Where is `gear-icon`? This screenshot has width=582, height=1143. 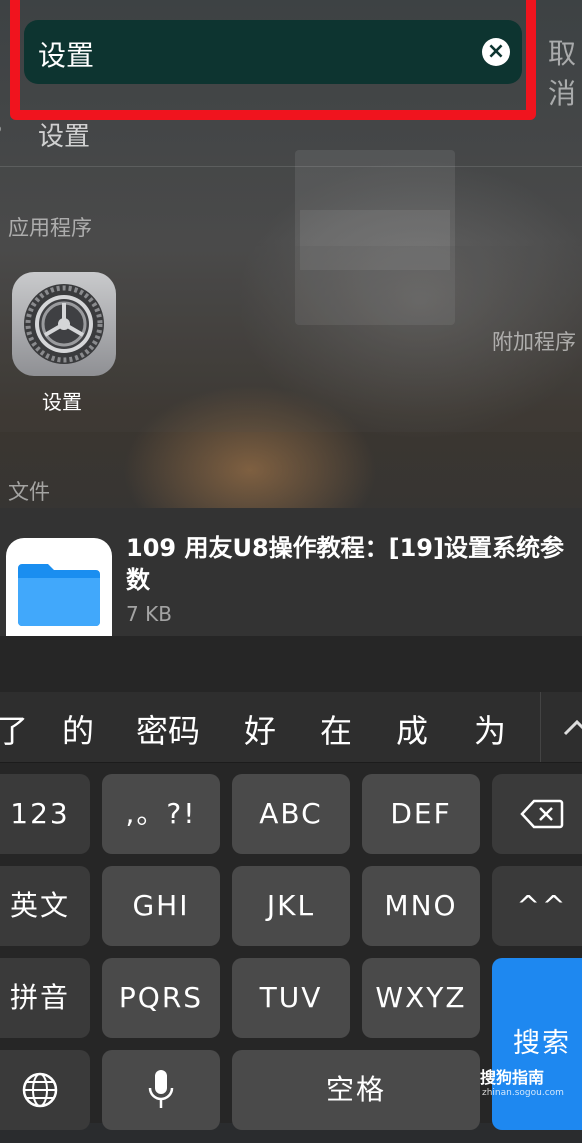
gear-icon is located at coordinates (64, 324).